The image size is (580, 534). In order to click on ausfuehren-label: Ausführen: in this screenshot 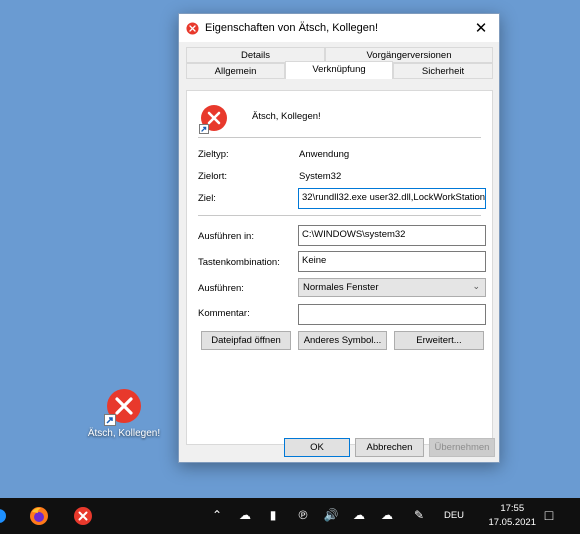, I will do `click(221, 288)`.